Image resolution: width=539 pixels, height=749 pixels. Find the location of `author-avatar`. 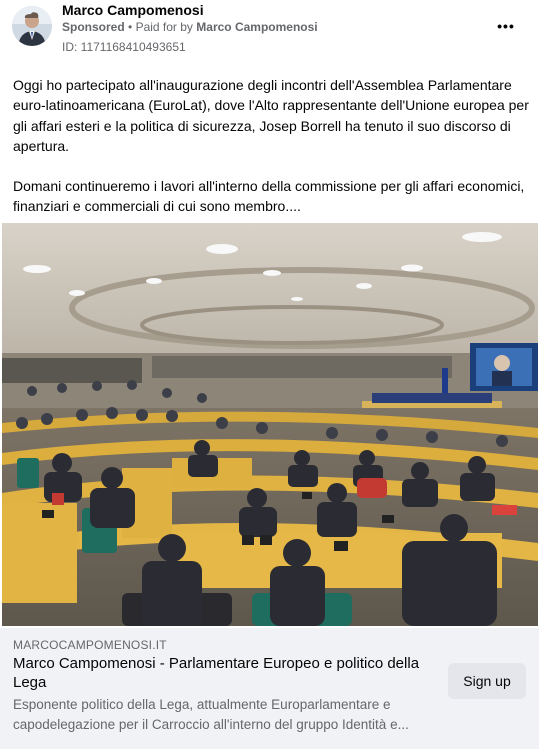

author-avatar is located at coordinates (32, 26).